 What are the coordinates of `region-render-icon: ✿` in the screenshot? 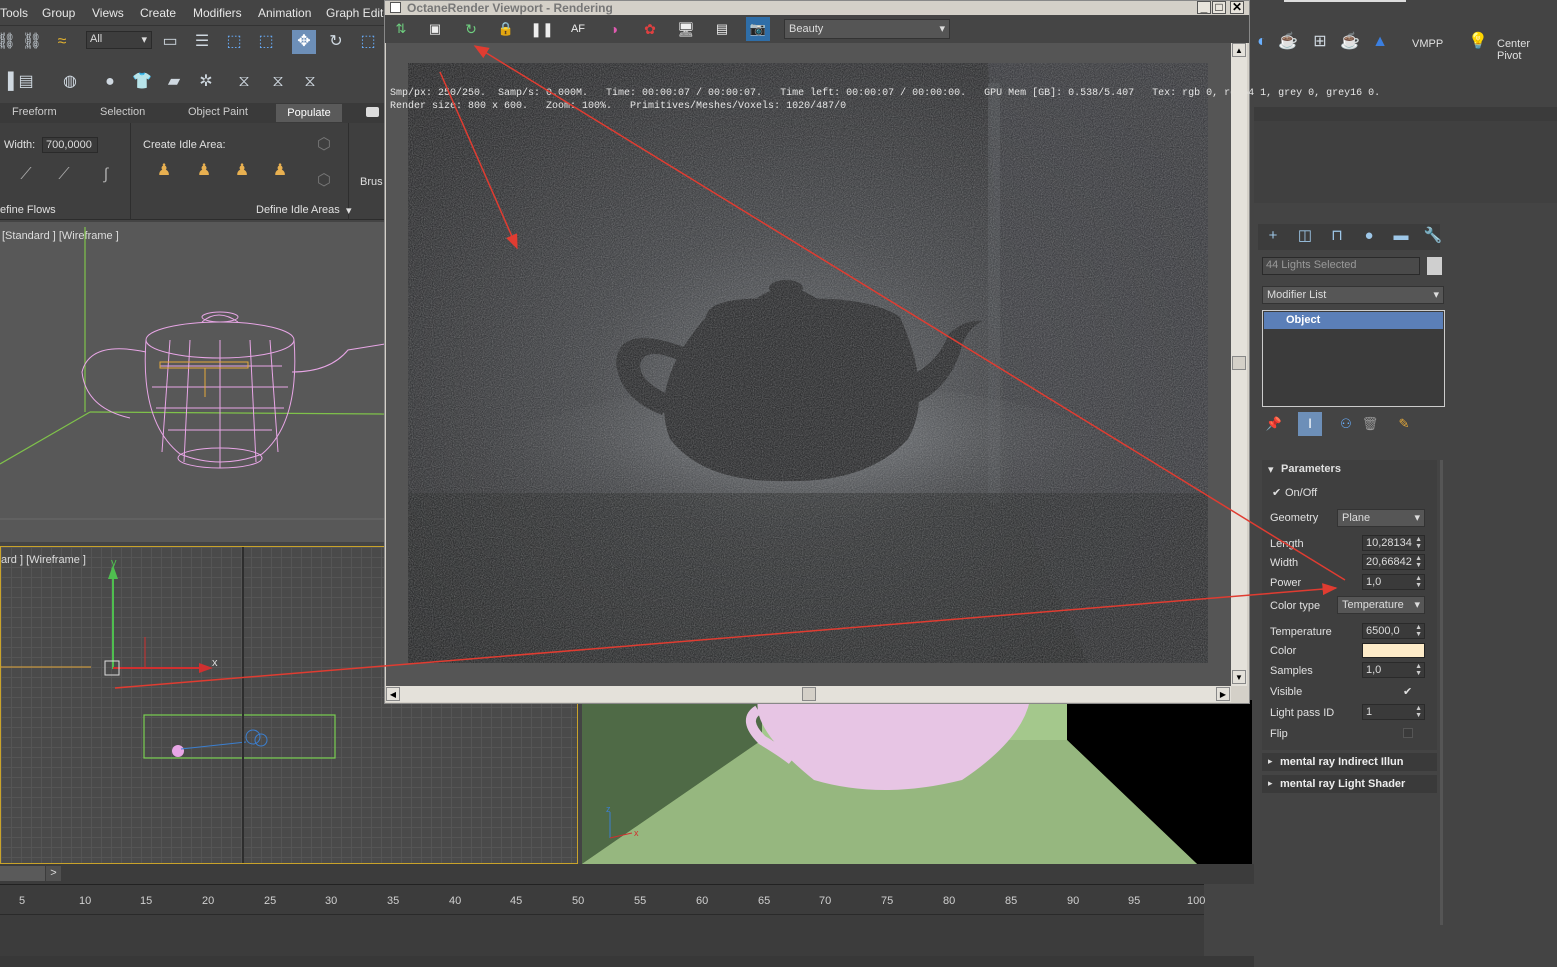 It's located at (650, 29).